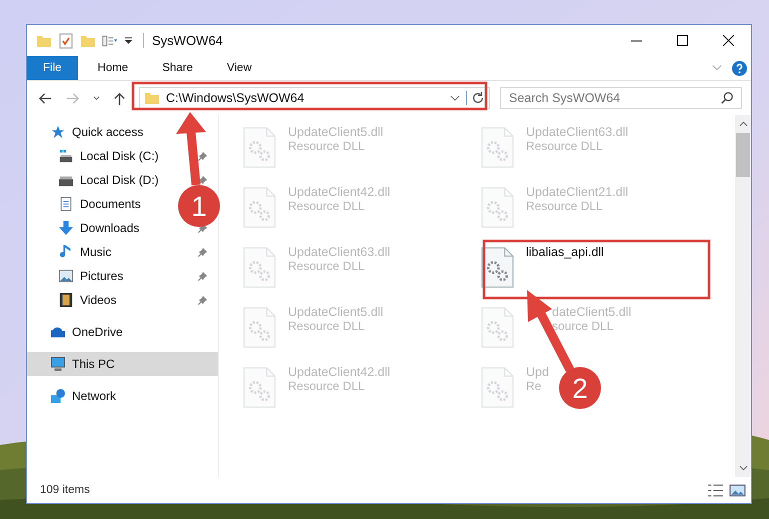 This screenshot has height=519, width=769. I want to click on sidebar-item: Videos, so click(73, 300).